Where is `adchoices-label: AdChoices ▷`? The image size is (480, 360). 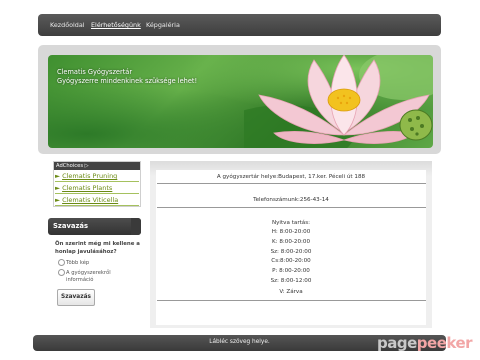 adchoices-label: AdChoices ▷ is located at coordinates (97, 166).